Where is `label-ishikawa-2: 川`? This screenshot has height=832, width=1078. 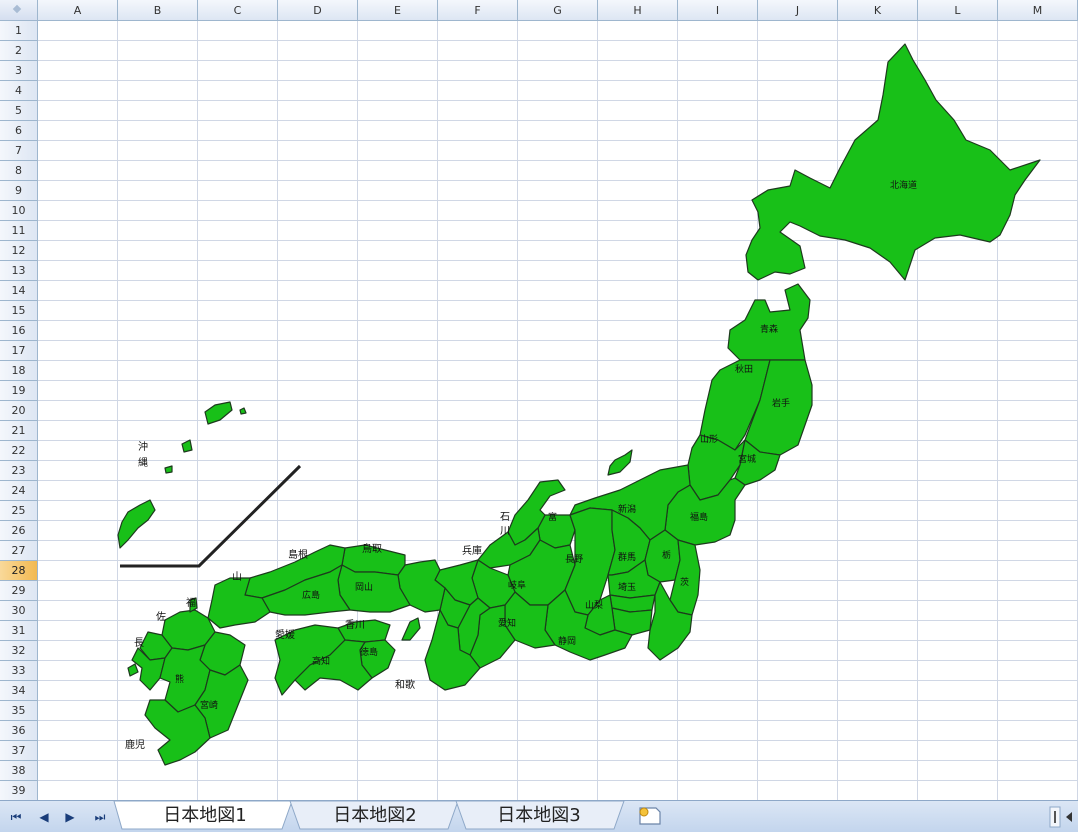
label-ishikawa-2: 川 is located at coordinates (505, 531).